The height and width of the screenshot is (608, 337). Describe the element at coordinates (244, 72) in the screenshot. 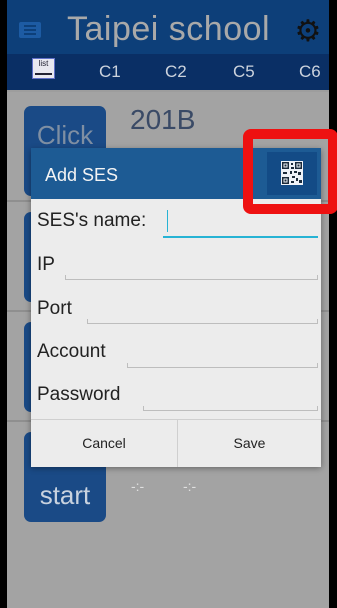

I see `tab-c5: C5` at that location.